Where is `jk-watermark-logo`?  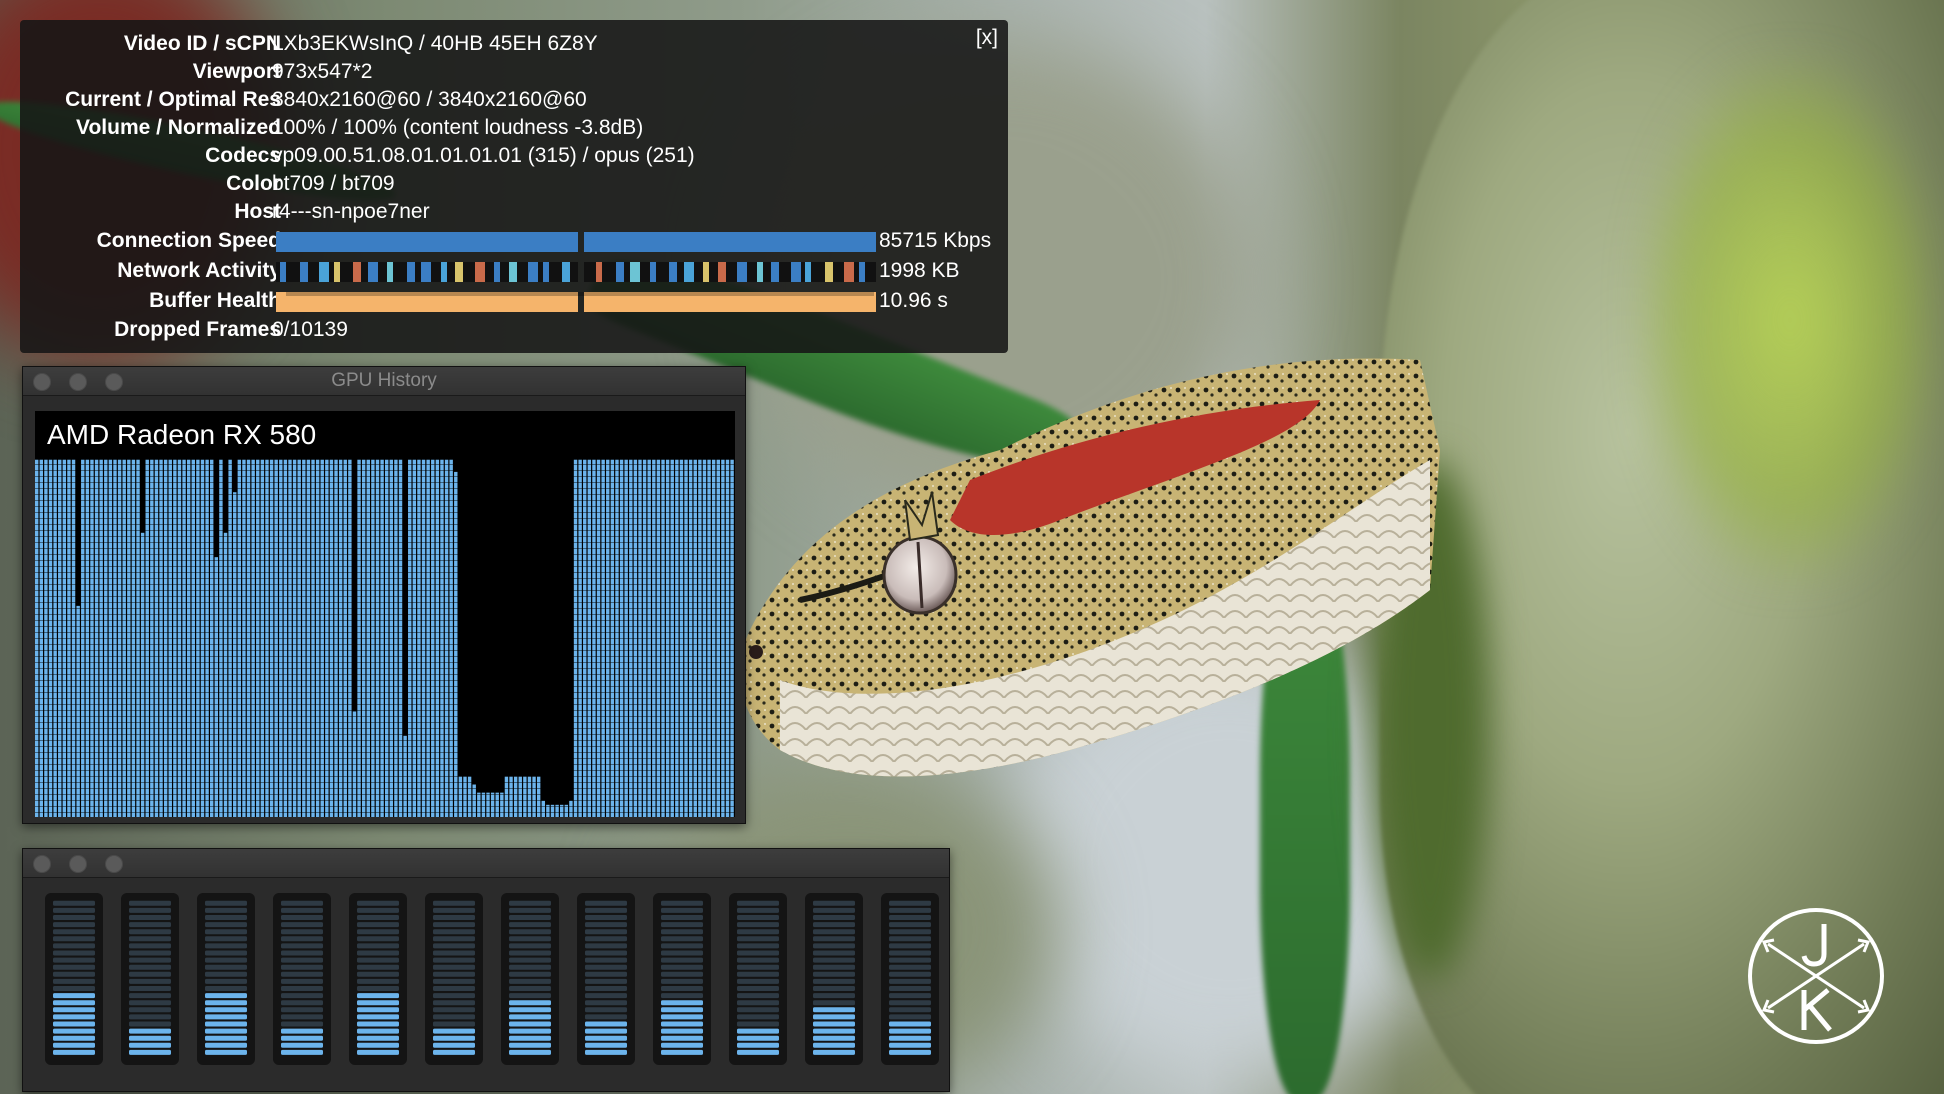
jk-watermark-logo is located at coordinates (1816, 976).